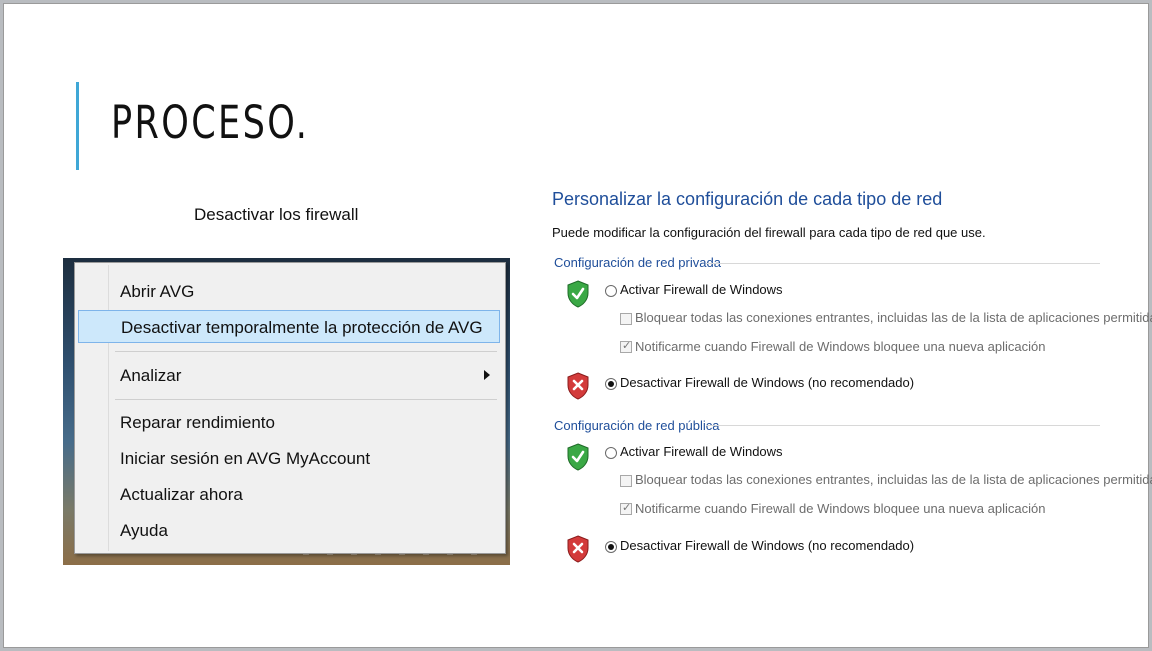  What do you see at coordinates (289, 494) in the screenshot?
I see `menu-item-actualizar-ahora: Actualizar ahora` at bounding box center [289, 494].